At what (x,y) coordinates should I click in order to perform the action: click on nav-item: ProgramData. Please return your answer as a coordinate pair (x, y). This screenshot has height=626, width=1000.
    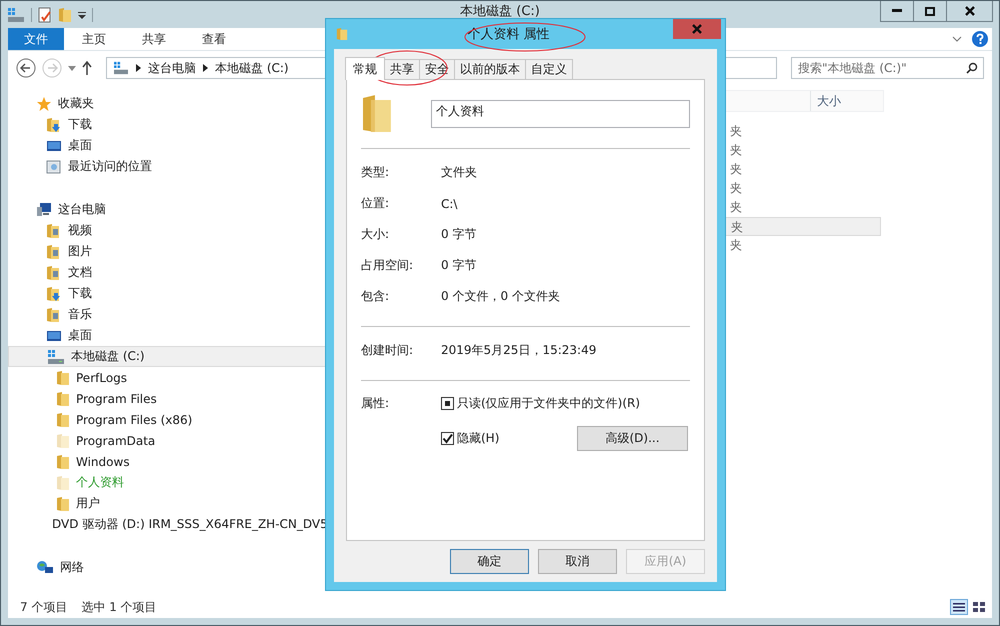
    Looking at the image, I should click on (167, 440).